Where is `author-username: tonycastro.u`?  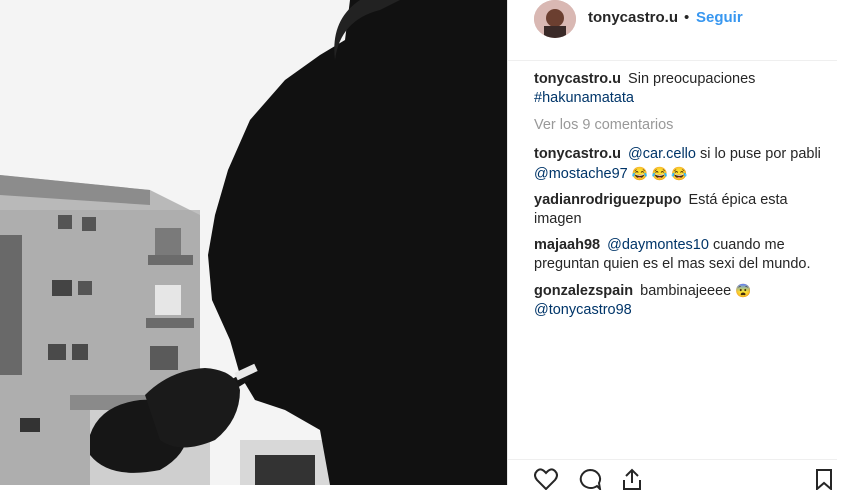 author-username: tonycastro.u is located at coordinates (633, 17).